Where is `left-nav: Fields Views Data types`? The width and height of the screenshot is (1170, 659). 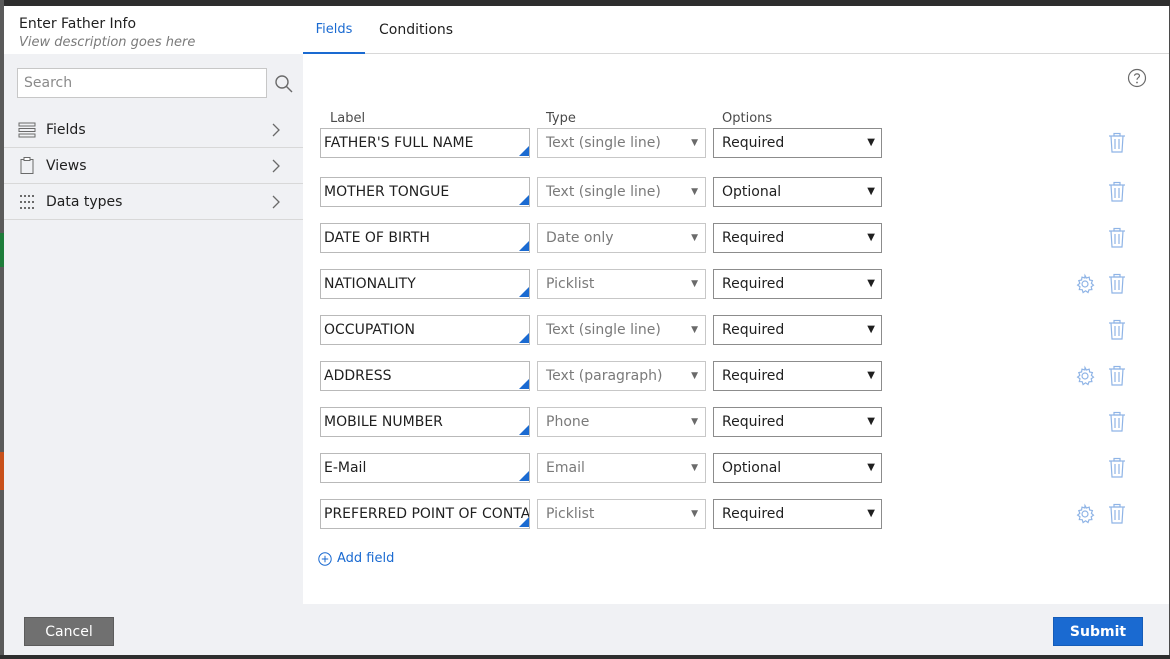 left-nav: Fields Views Data types is located at coordinates (153, 166).